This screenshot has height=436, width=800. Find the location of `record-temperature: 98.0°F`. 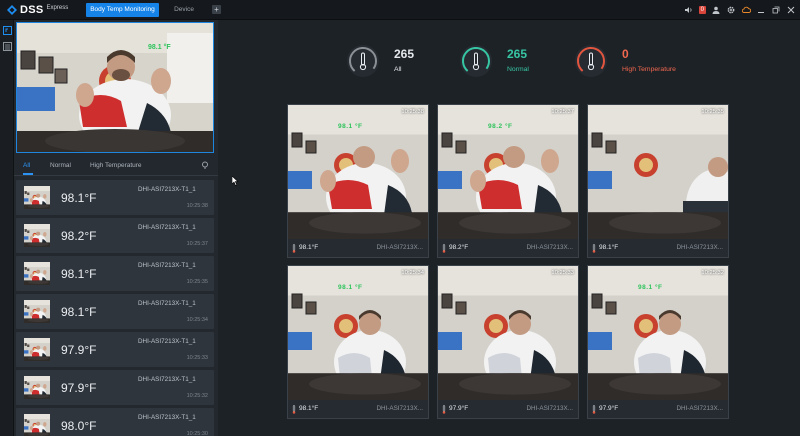

record-temperature: 98.0°F is located at coordinates (79, 426).